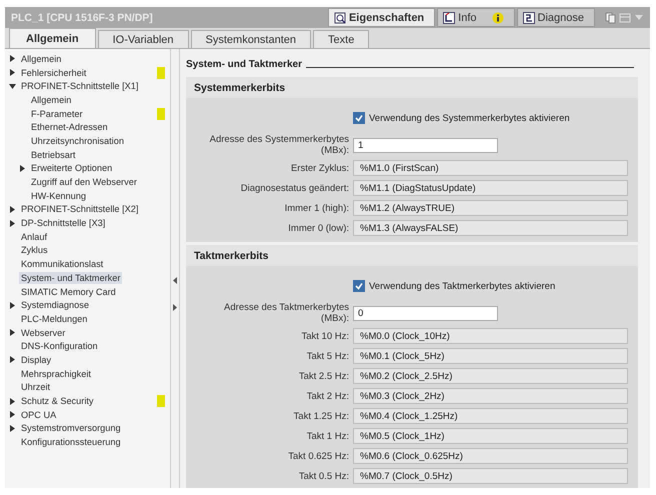 The height and width of the screenshot is (495, 656). What do you see at coordinates (57, 114) in the screenshot?
I see `tree-item: F-Parameter` at bounding box center [57, 114].